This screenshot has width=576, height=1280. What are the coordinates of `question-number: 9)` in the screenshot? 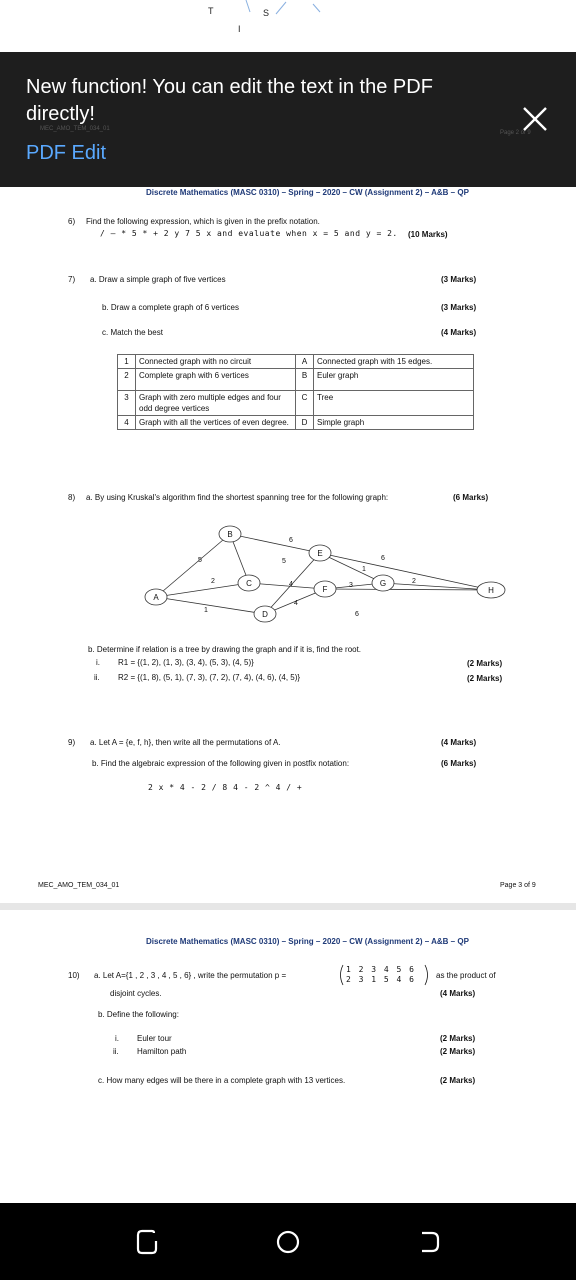 It's located at (72, 742).